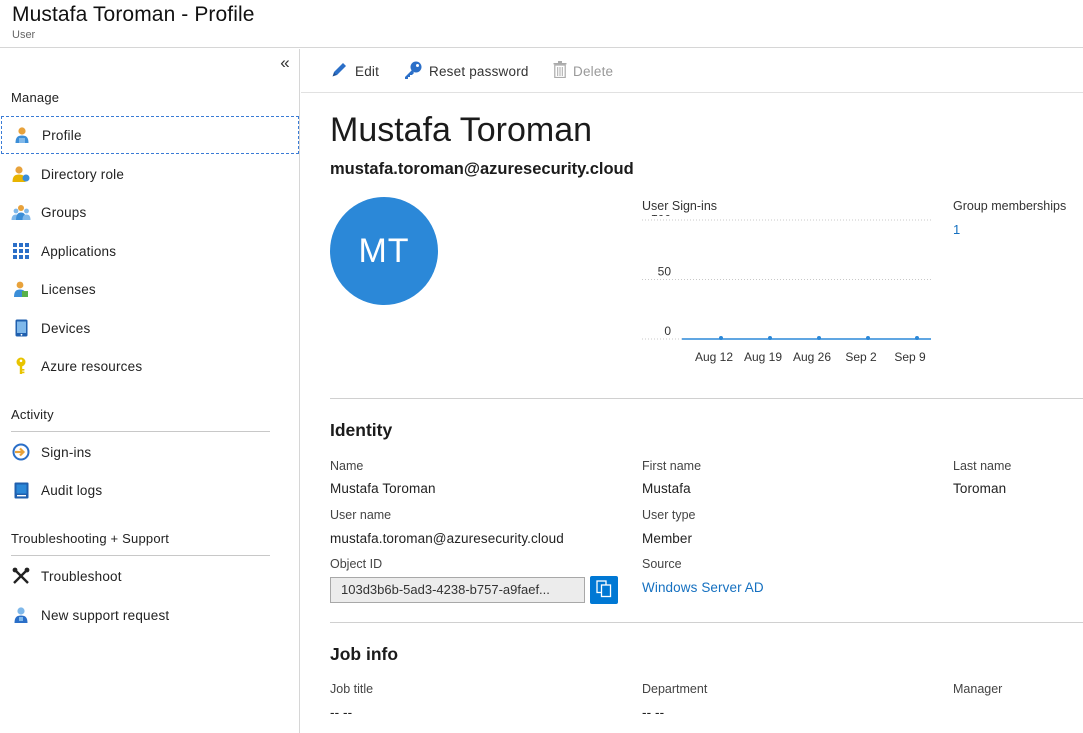 Image resolution: width=1083 pixels, height=733 pixels. I want to click on sidebar-item-label: New support request, so click(105, 615).